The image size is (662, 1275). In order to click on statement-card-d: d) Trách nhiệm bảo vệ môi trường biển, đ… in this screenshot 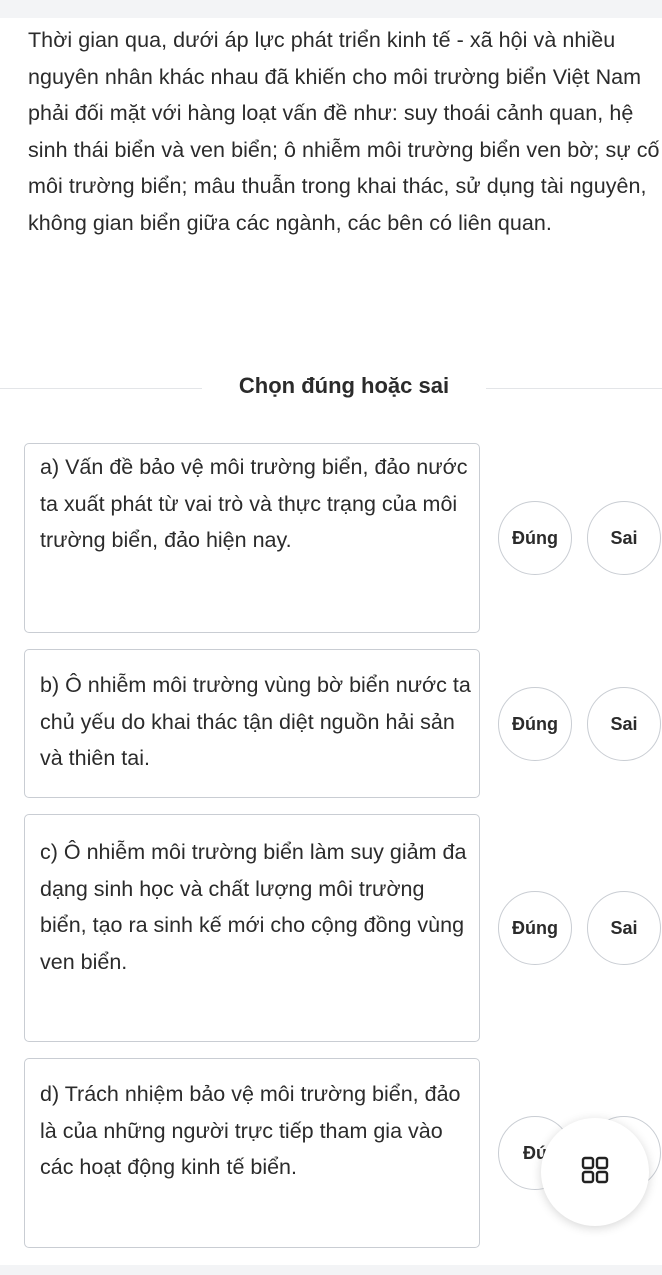, I will do `click(252, 1153)`.